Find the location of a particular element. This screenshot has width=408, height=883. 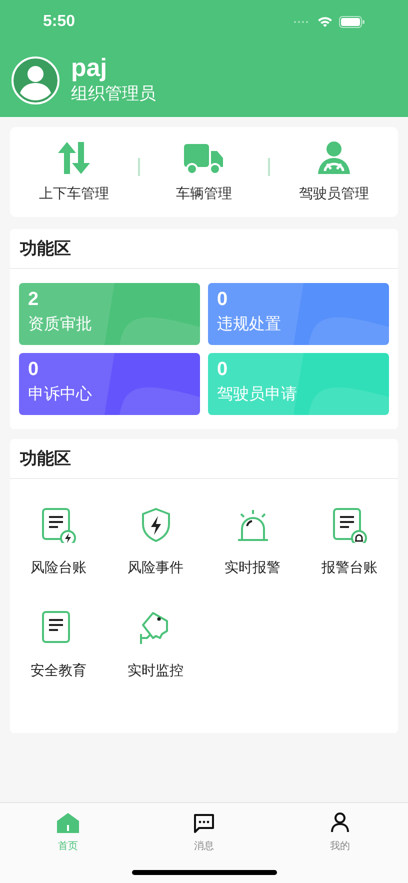

battery-icon is located at coordinates (352, 22).